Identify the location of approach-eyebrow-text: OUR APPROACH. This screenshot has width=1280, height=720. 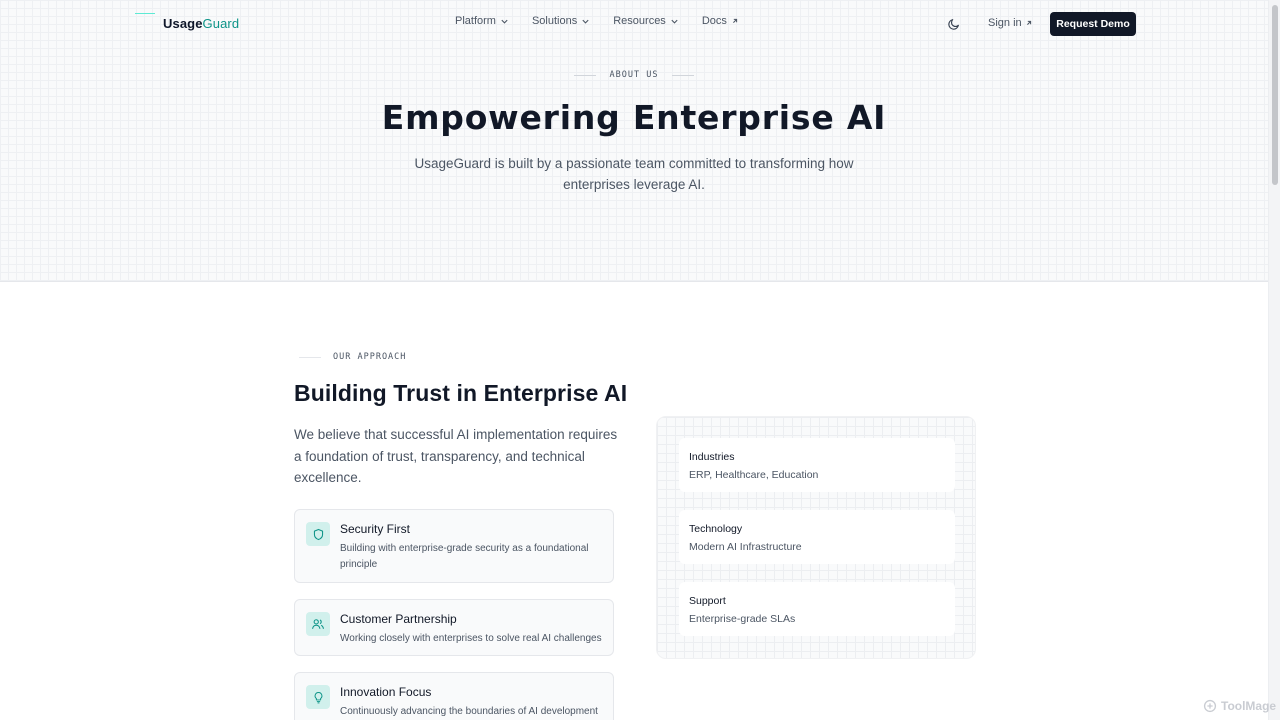
(370, 357).